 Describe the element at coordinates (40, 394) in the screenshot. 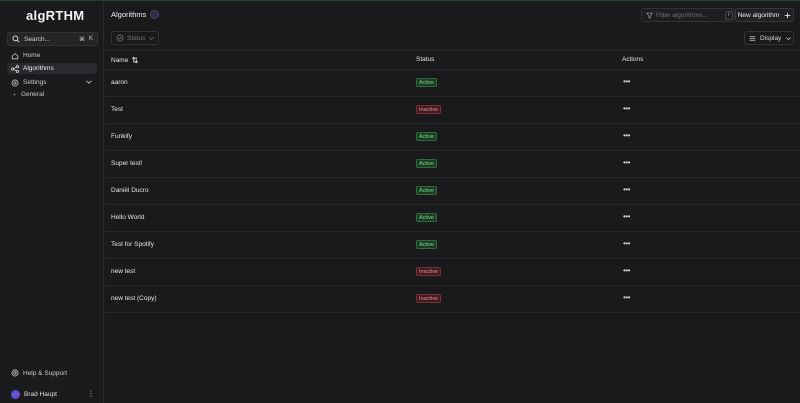

I see `user-name: Brad Haupt` at that location.